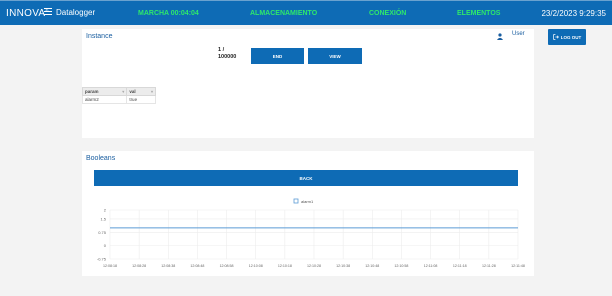 The width and height of the screenshot is (612, 296). I want to click on x-tick-label: 12:08:28, so click(139, 266).